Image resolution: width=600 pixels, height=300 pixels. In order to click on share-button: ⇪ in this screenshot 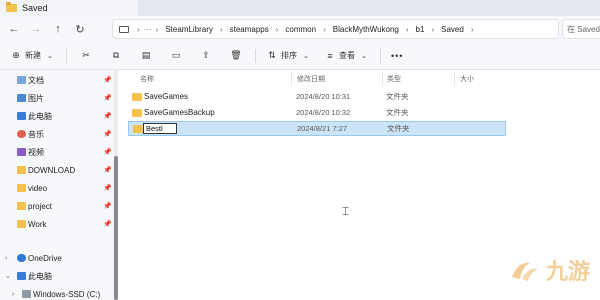, I will do `click(206, 56)`.